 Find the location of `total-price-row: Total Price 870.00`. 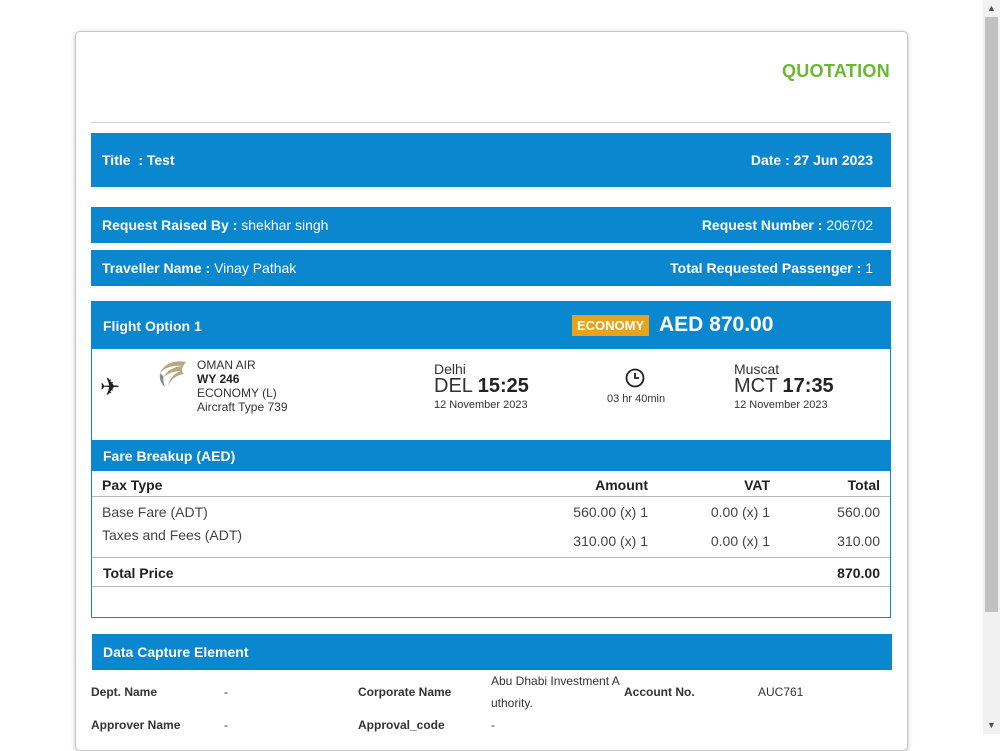

total-price-row: Total Price 870.00 is located at coordinates (491, 572).